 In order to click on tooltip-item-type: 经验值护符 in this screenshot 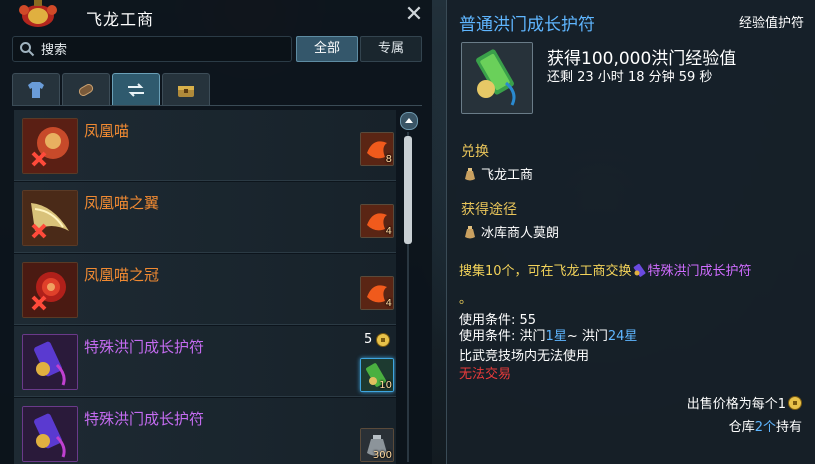, I will do `click(771, 23)`.